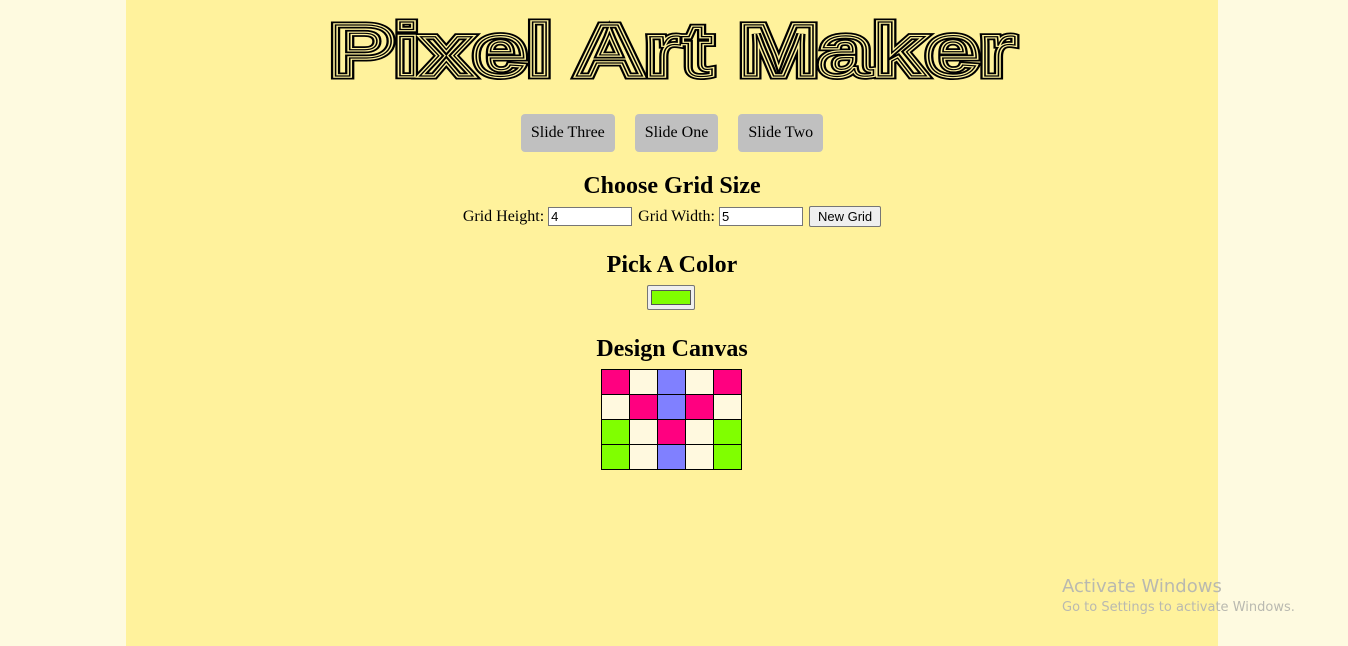 The image size is (1348, 646). Describe the element at coordinates (503, 216) in the screenshot. I see `grid-height-label: Grid Height:` at that location.